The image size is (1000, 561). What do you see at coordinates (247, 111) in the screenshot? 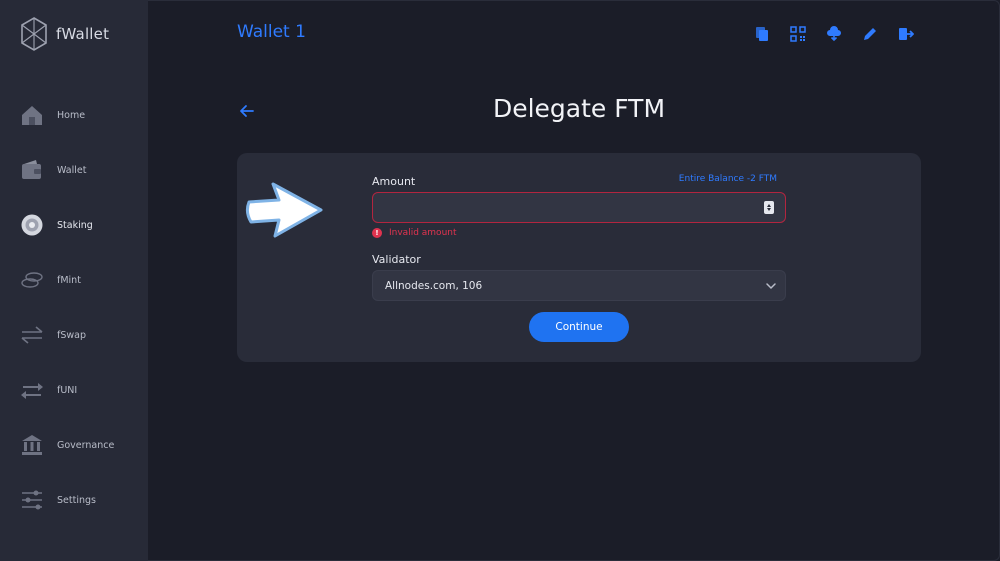
I see `back-arrow-icon` at bounding box center [247, 111].